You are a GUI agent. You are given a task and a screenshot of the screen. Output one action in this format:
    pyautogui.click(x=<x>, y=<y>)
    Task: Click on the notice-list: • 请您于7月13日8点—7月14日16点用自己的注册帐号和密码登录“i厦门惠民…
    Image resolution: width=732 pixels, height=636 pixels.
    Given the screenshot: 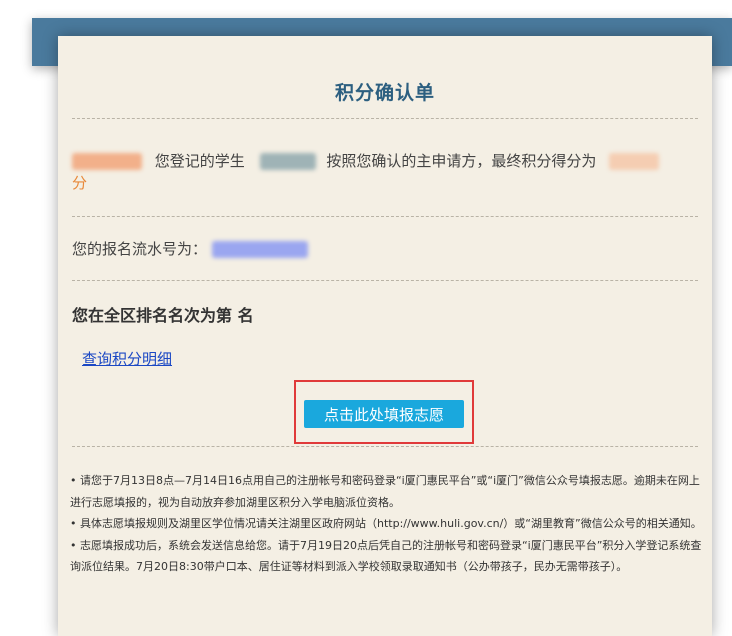 What is the action you would take?
    pyautogui.click(x=386, y=524)
    